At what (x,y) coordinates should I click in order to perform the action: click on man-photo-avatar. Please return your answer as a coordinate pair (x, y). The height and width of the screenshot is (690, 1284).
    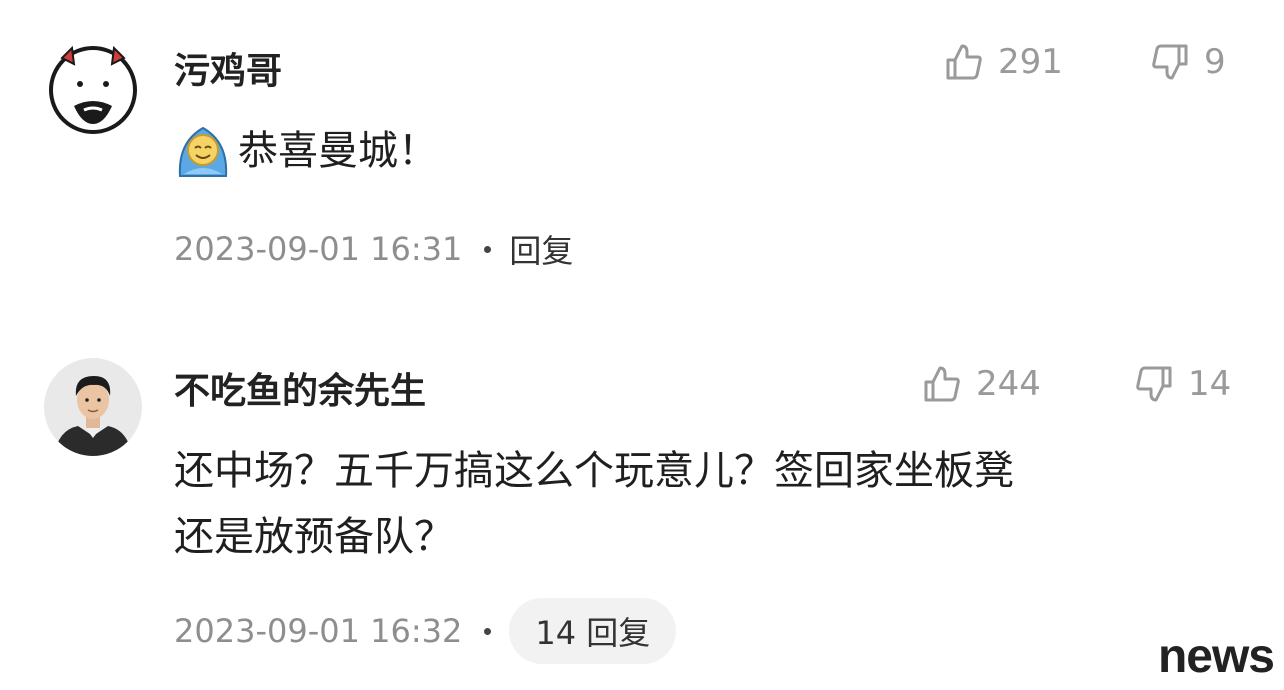
    Looking at the image, I should click on (93, 407).